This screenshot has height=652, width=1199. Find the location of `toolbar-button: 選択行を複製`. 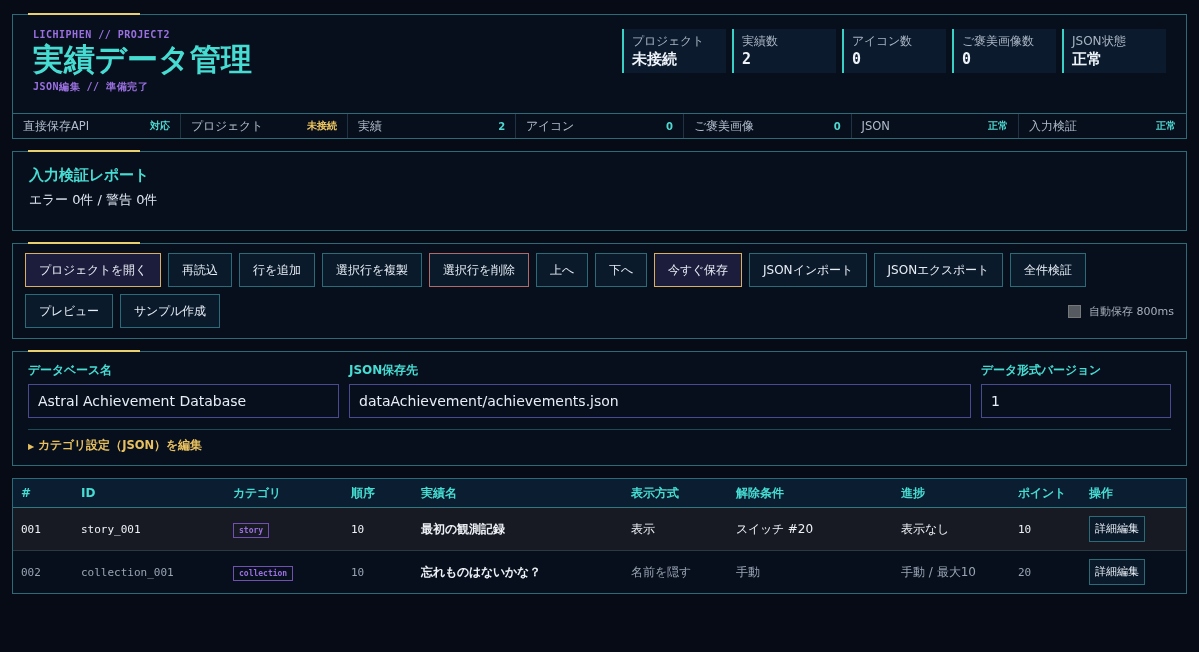

toolbar-button: 選択行を複製 is located at coordinates (372, 270).